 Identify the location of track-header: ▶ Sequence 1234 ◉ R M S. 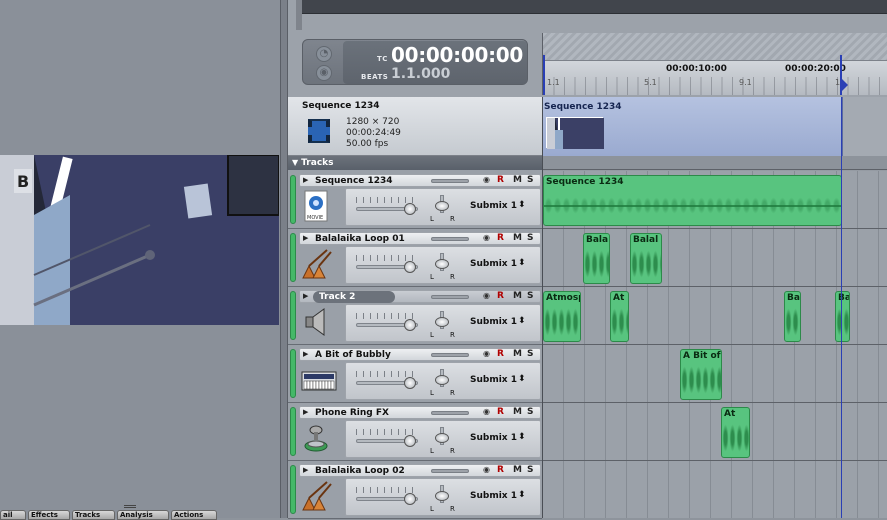
(420, 180).